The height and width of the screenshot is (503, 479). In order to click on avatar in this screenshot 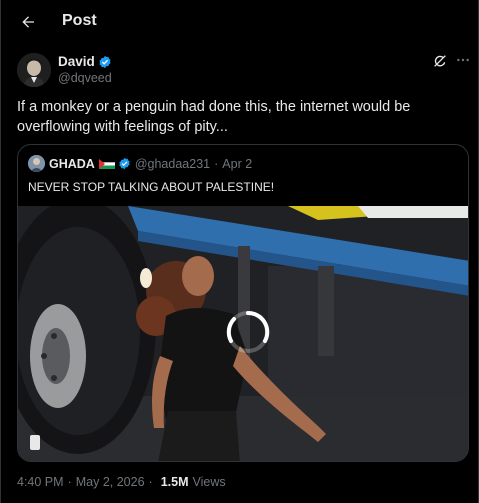, I will do `click(34, 70)`.